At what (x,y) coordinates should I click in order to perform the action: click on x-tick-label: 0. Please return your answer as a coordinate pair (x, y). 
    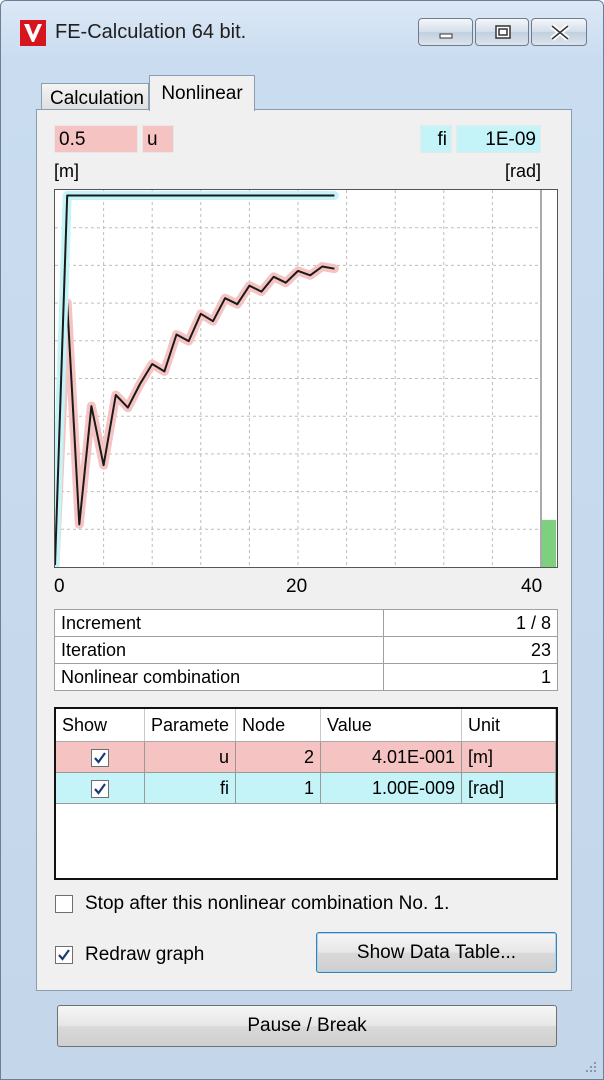
    Looking at the image, I should click on (59, 586).